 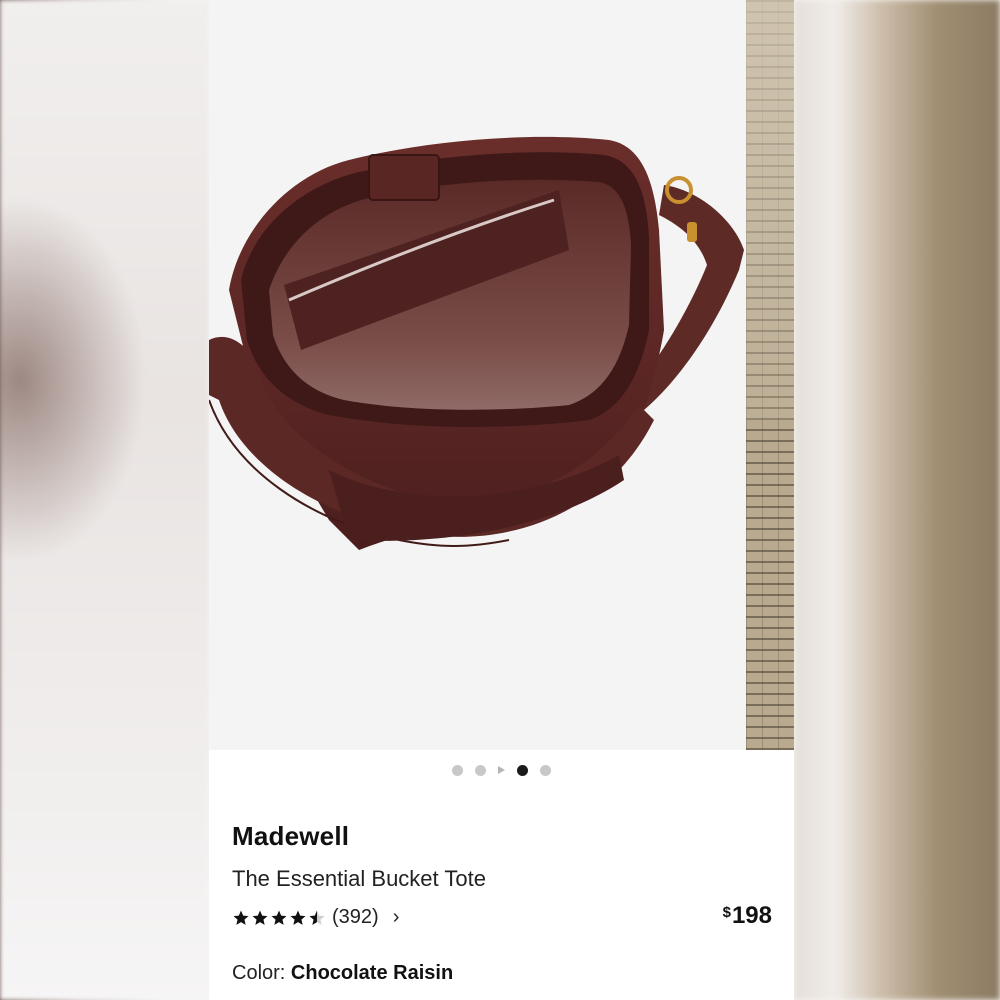 What do you see at coordinates (359, 878) in the screenshot?
I see `product-title: The Essential Bucket Tote` at bounding box center [359, 878].